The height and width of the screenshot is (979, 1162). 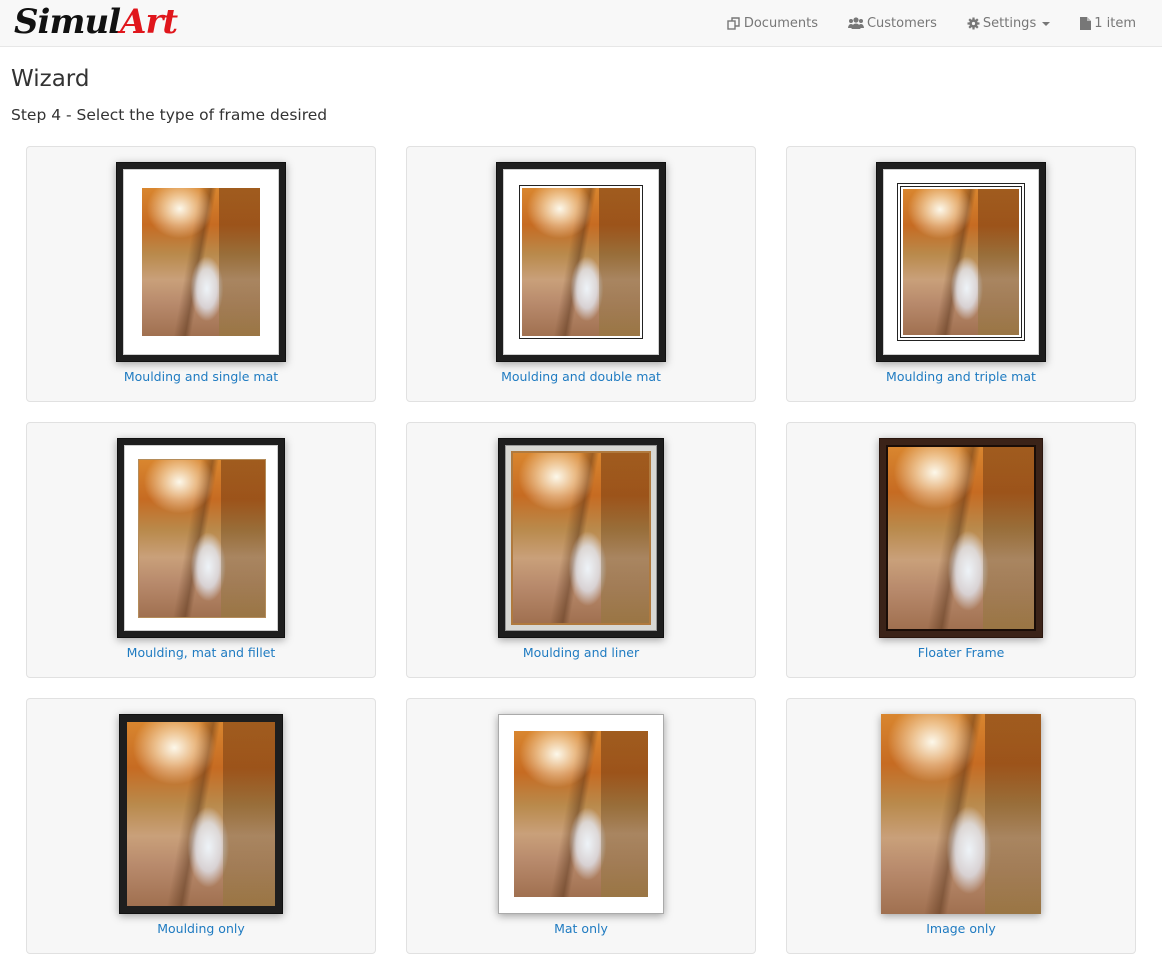 I want to click on frame-option-triple-mat: Moulding and triple mat, so click(x=961, y=274).